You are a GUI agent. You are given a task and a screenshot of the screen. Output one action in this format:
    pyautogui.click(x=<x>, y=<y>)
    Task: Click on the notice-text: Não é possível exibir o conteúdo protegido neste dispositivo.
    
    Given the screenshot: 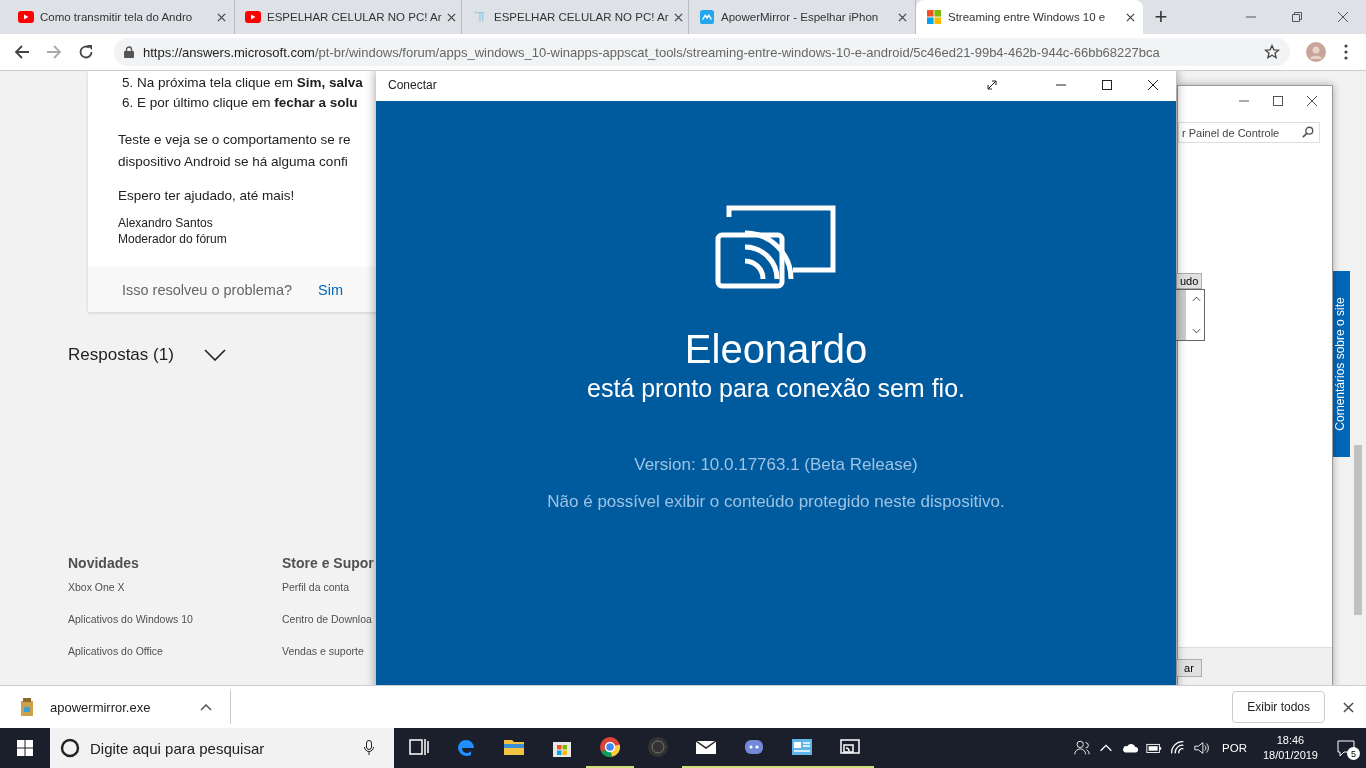 What is the action you would take?
    pyautogui.click(x=776, y=502)
    